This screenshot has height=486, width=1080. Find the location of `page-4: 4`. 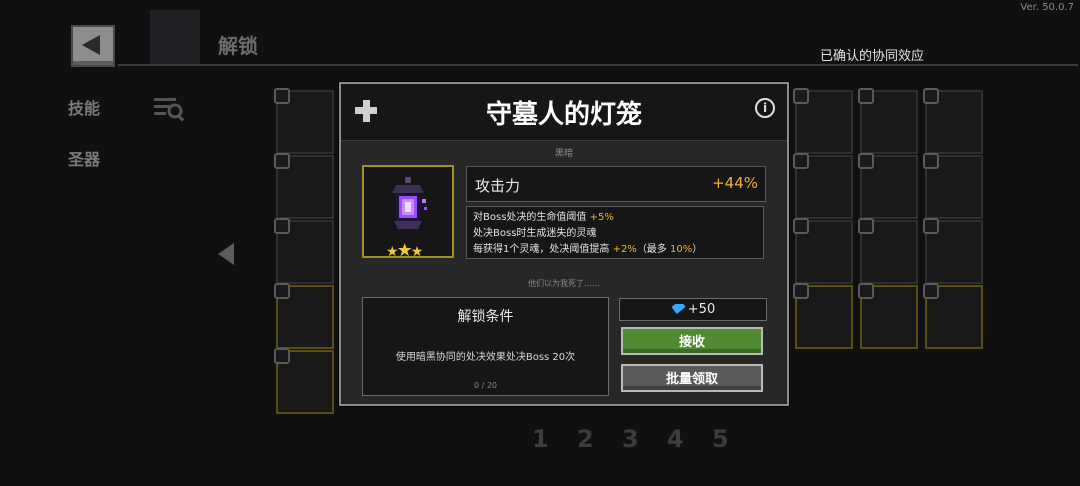

page-4: 4 is located at coordinates (689, 439).